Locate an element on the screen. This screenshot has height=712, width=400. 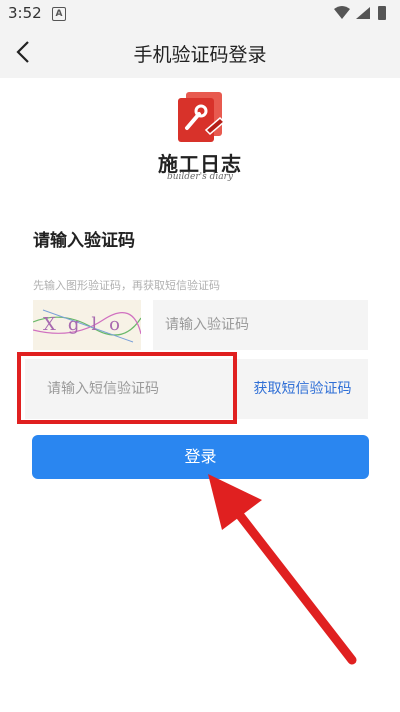
wifi-icon is located at coordinates (342, 12).